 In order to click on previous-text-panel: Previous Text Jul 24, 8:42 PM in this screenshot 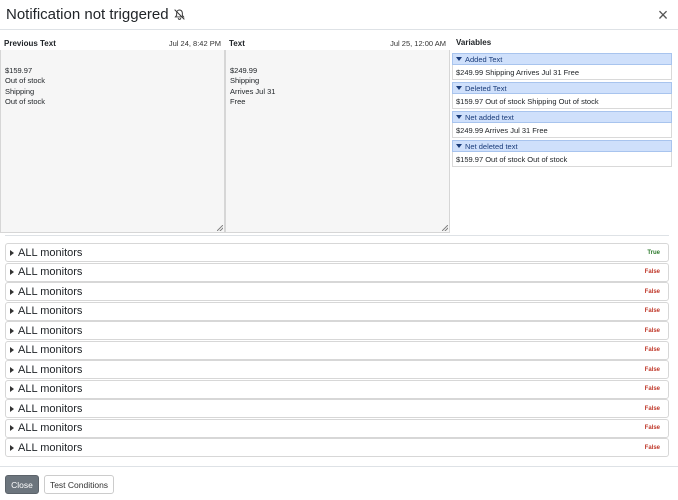, I will do `click(112, 43)`.